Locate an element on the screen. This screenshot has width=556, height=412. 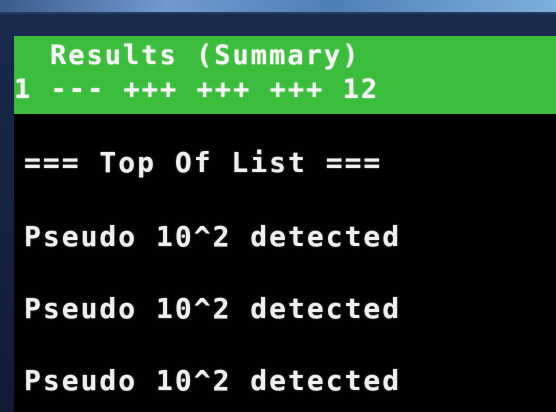
results-title: Results (Summary) is located at coordinates (205, 55).